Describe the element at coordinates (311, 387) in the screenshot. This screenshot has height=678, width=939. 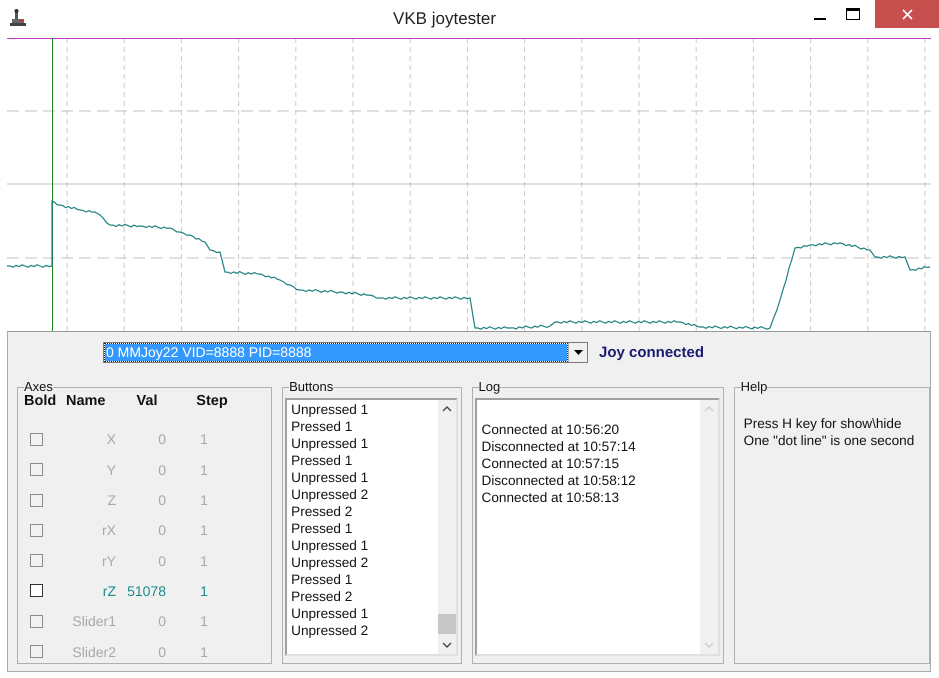
I see `group-title: Buttons` at that location.